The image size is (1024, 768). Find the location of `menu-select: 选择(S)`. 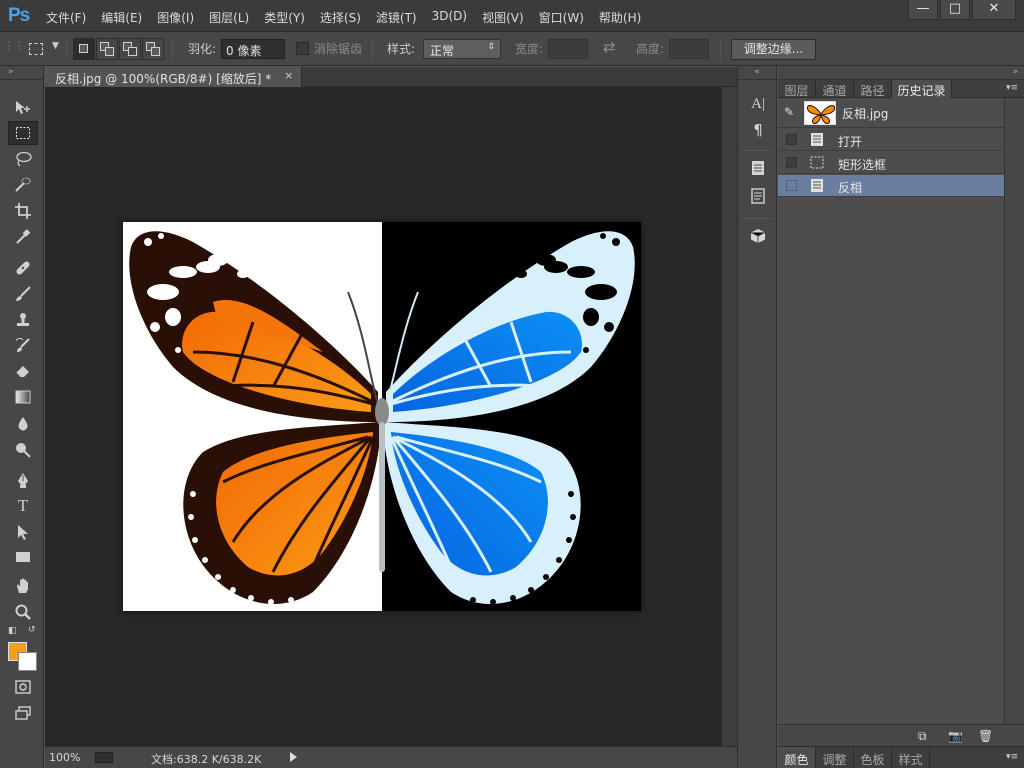

menu-select: 选择(S) is located at coordinates (340, 17).